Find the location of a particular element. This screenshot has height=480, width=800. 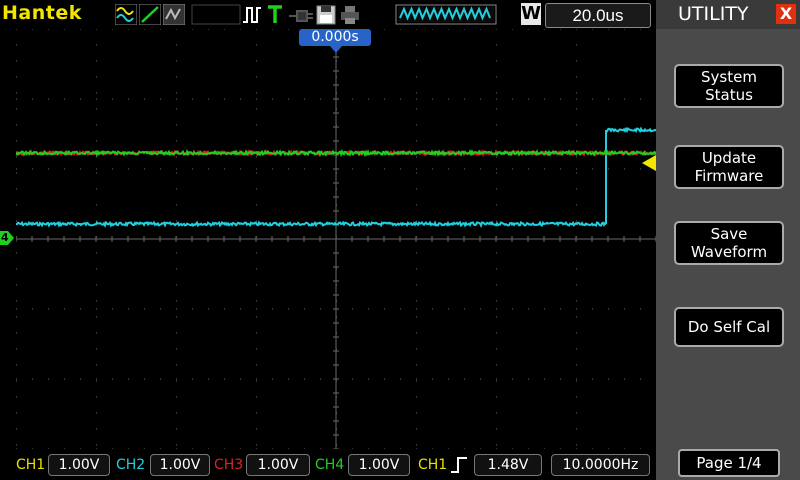

top-status-bar: Hantek W 20.0us is located at coordinates (328, 14).